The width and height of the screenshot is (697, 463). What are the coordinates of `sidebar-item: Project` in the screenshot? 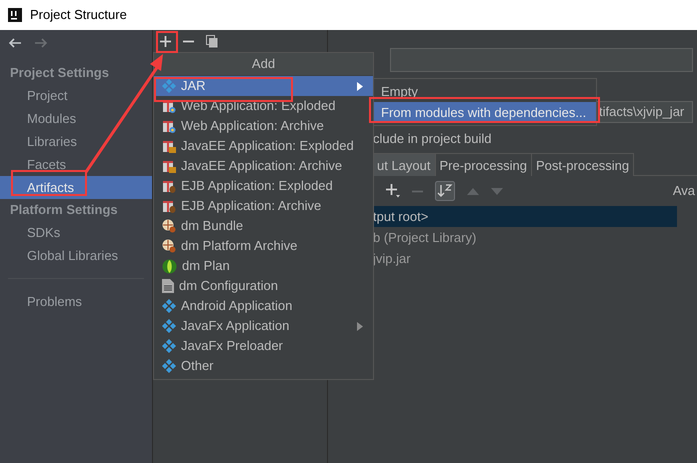 It's located at (76, 95).